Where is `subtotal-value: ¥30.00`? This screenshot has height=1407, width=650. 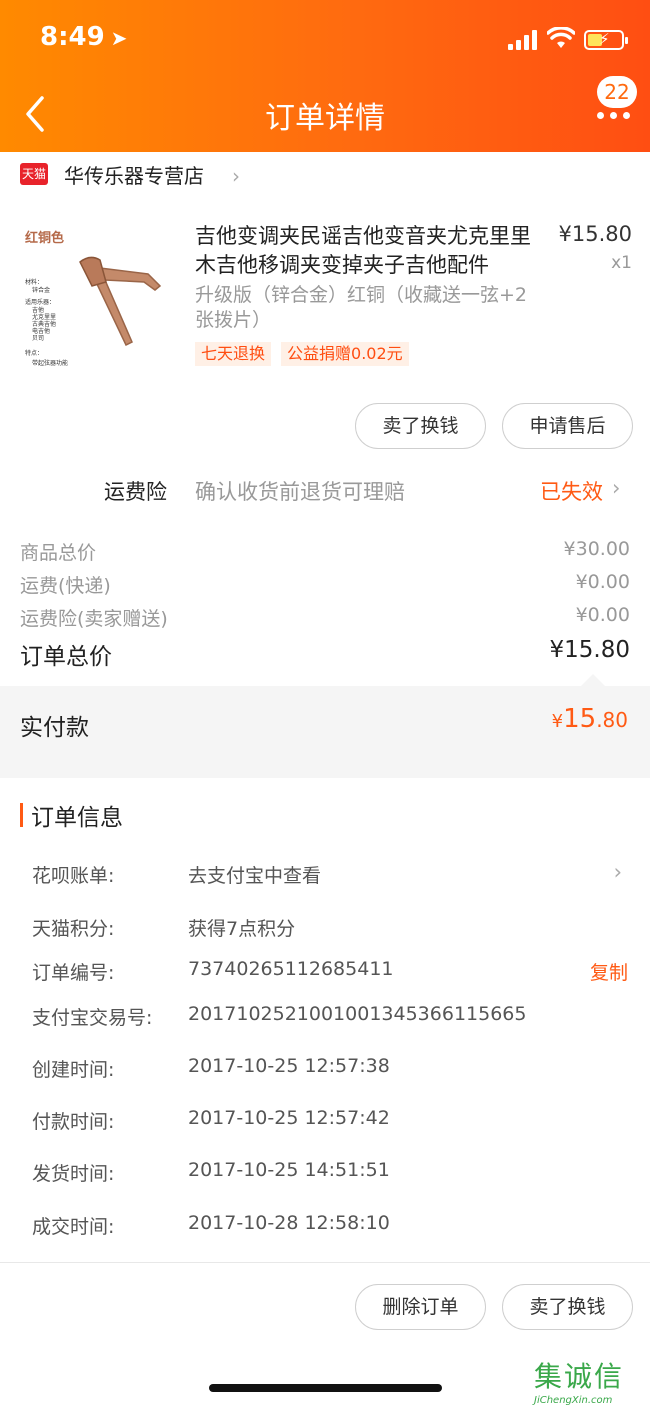
subtotal-value: ¥30.00 is located at coordinates (596, 549).